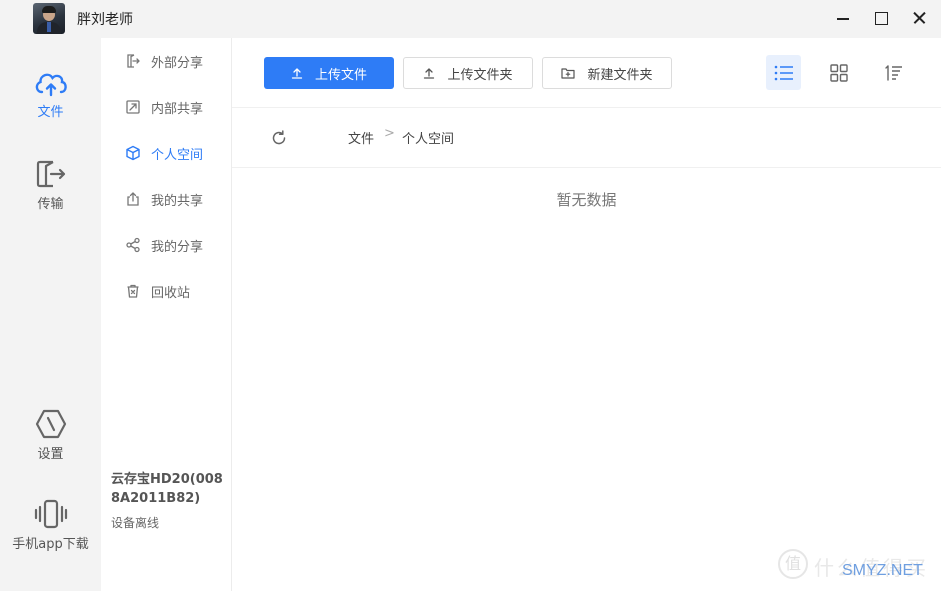 The height and width of the screenshot is (591, 941). What do you see at coordinates (133, 245) in the screenshot?
I see `share-nodes-icon` at bounding box center [133, 245].